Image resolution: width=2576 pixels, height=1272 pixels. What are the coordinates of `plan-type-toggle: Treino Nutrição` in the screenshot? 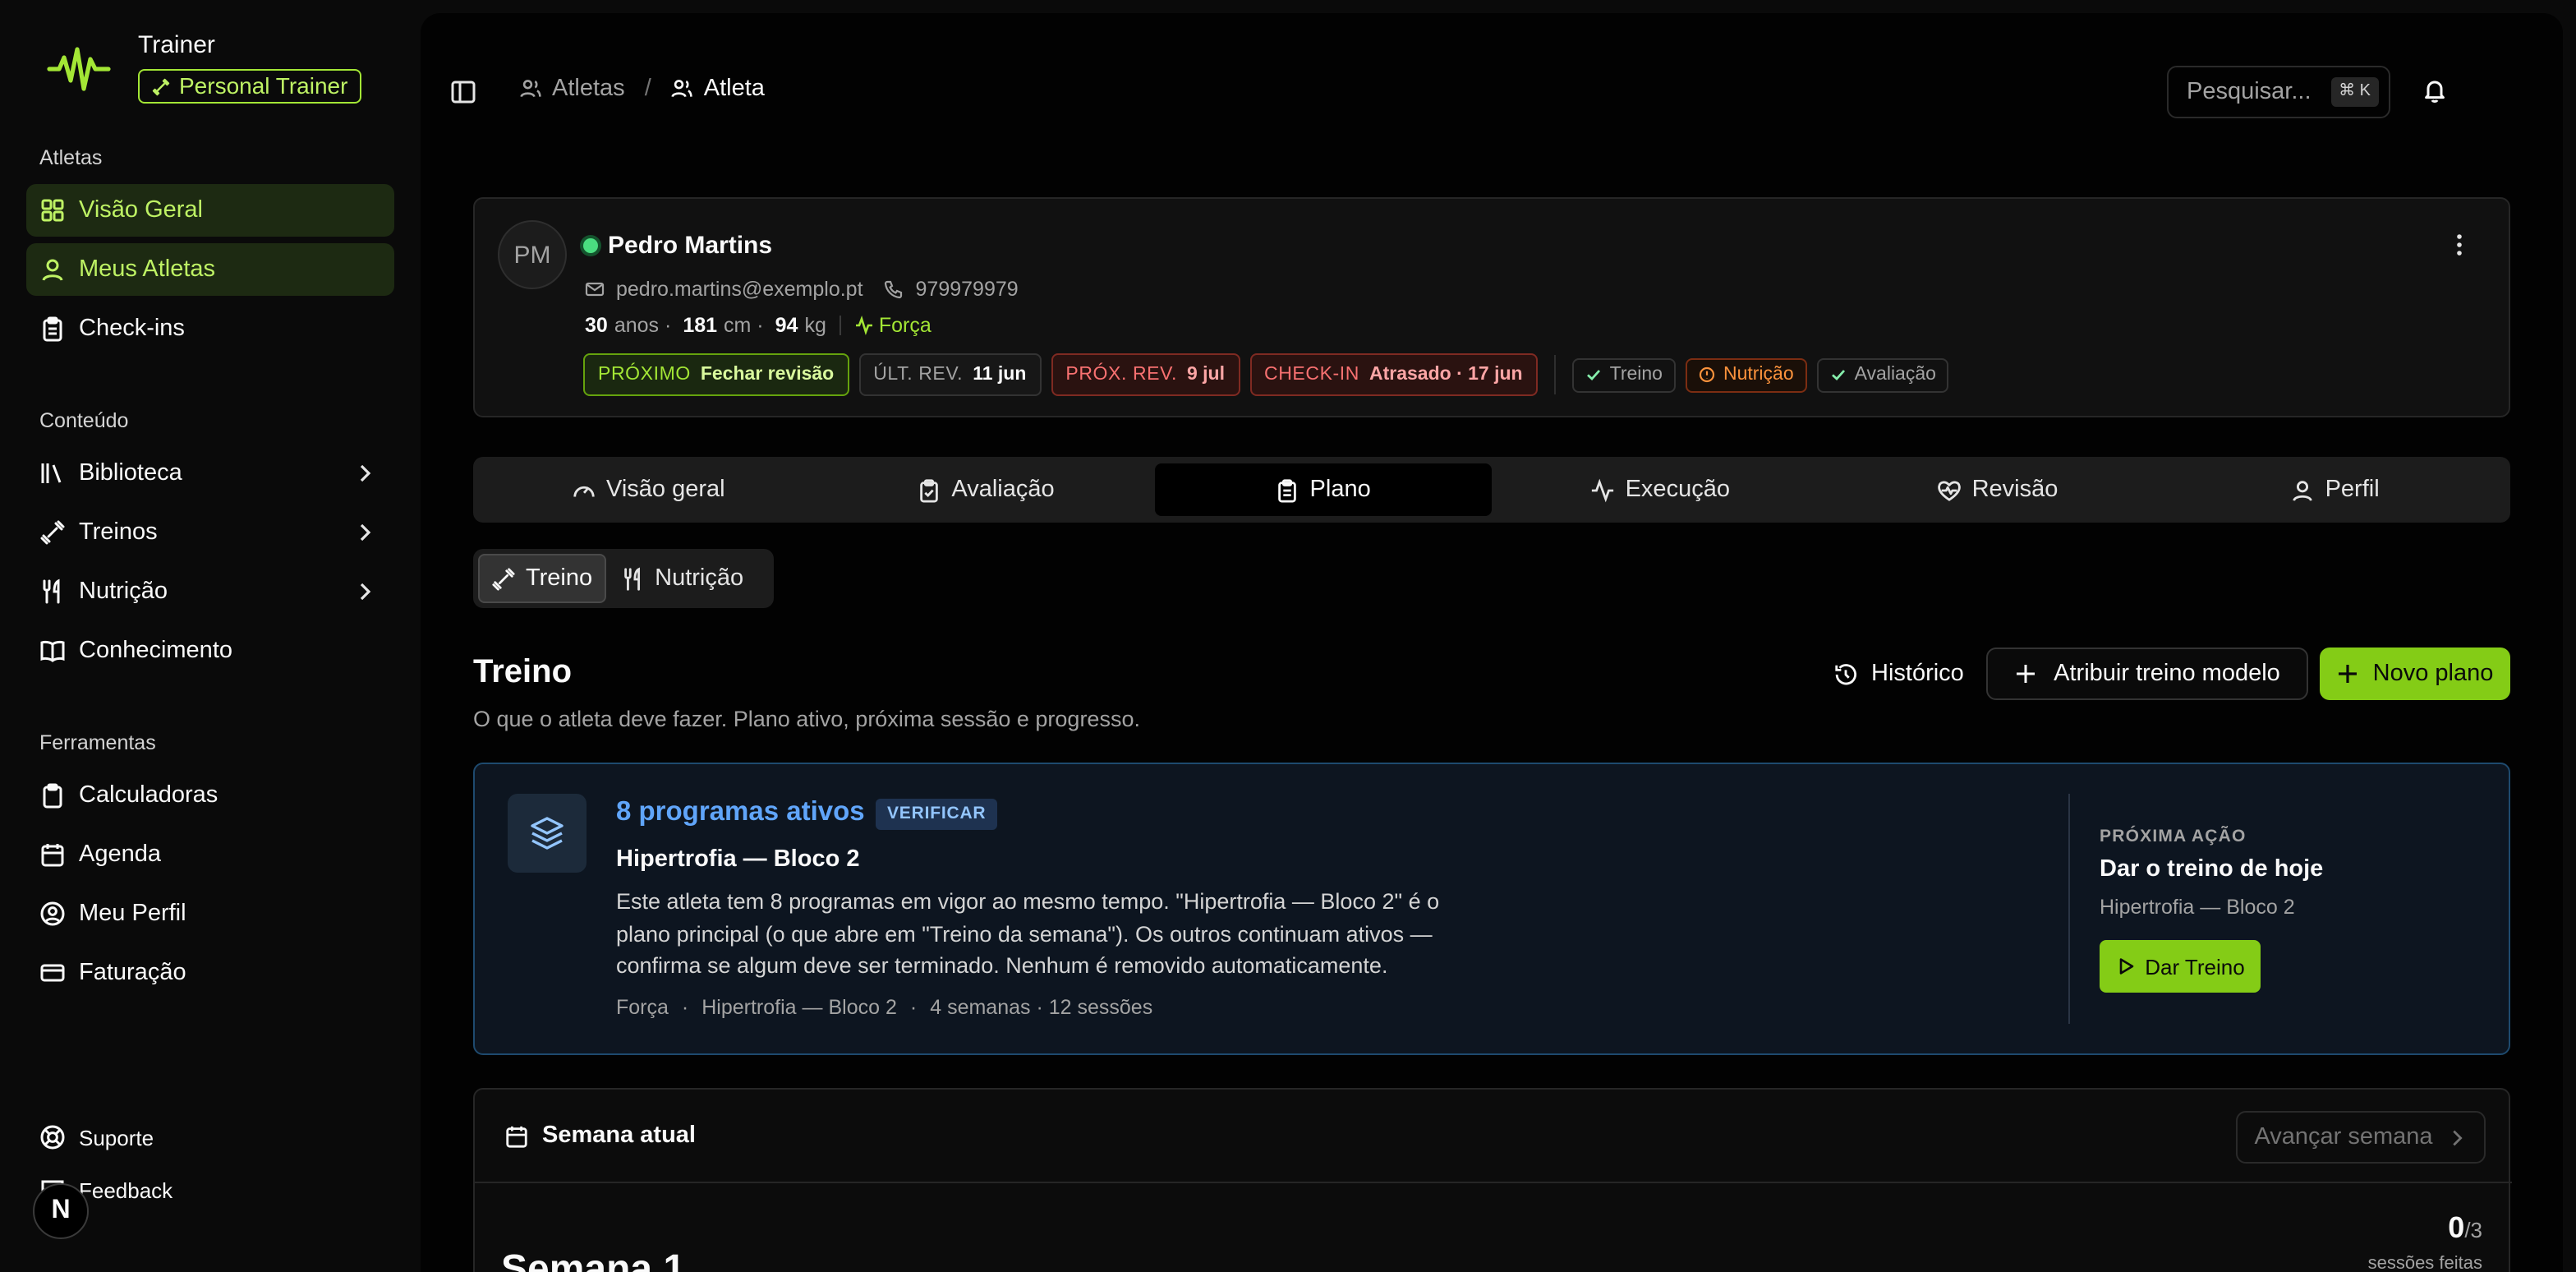 It's located at (623, 578).